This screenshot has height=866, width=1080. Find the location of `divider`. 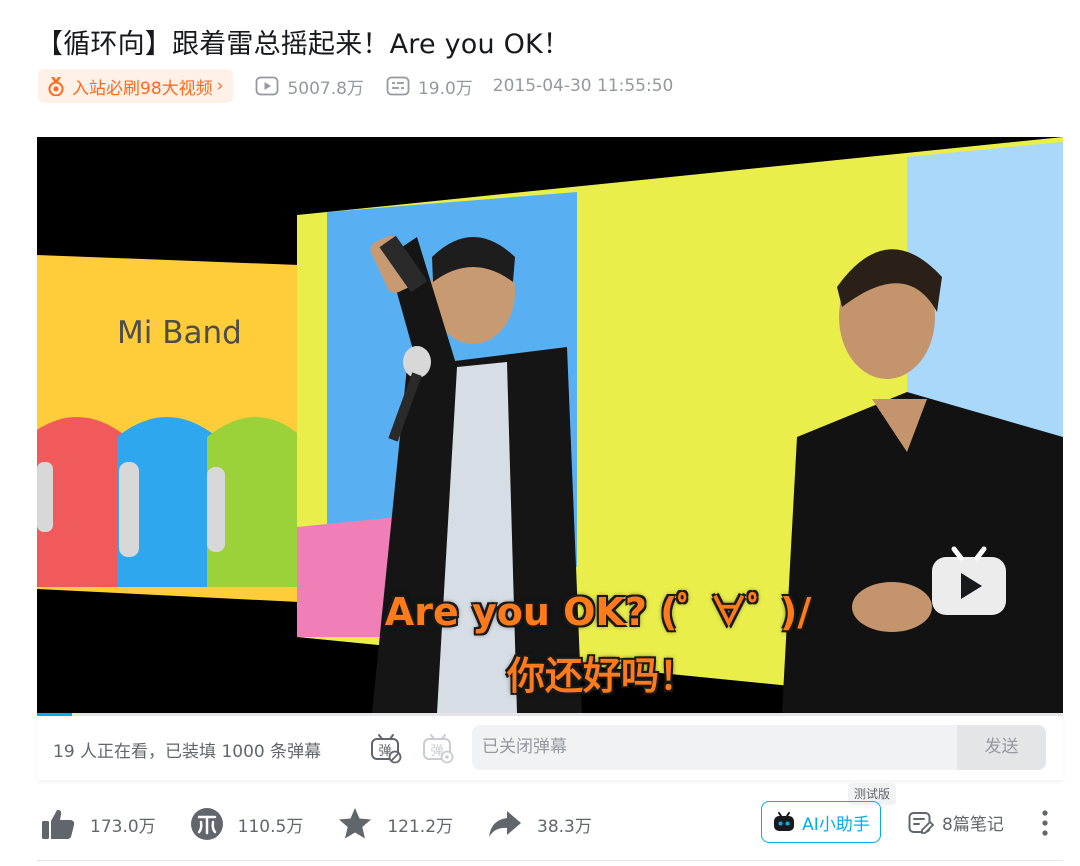

divider is located at coordinates (550, 860).